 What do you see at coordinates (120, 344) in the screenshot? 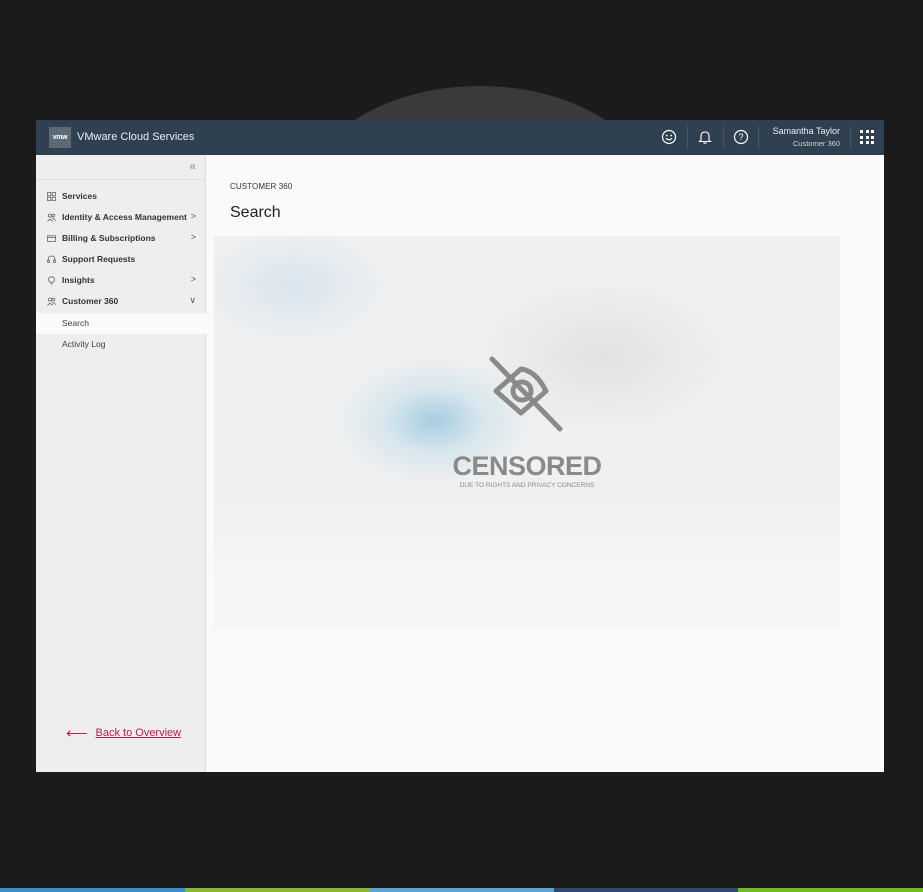
I see `sidebar-subitem-activity-log: Activity Log` at bounding box center [120, 344].